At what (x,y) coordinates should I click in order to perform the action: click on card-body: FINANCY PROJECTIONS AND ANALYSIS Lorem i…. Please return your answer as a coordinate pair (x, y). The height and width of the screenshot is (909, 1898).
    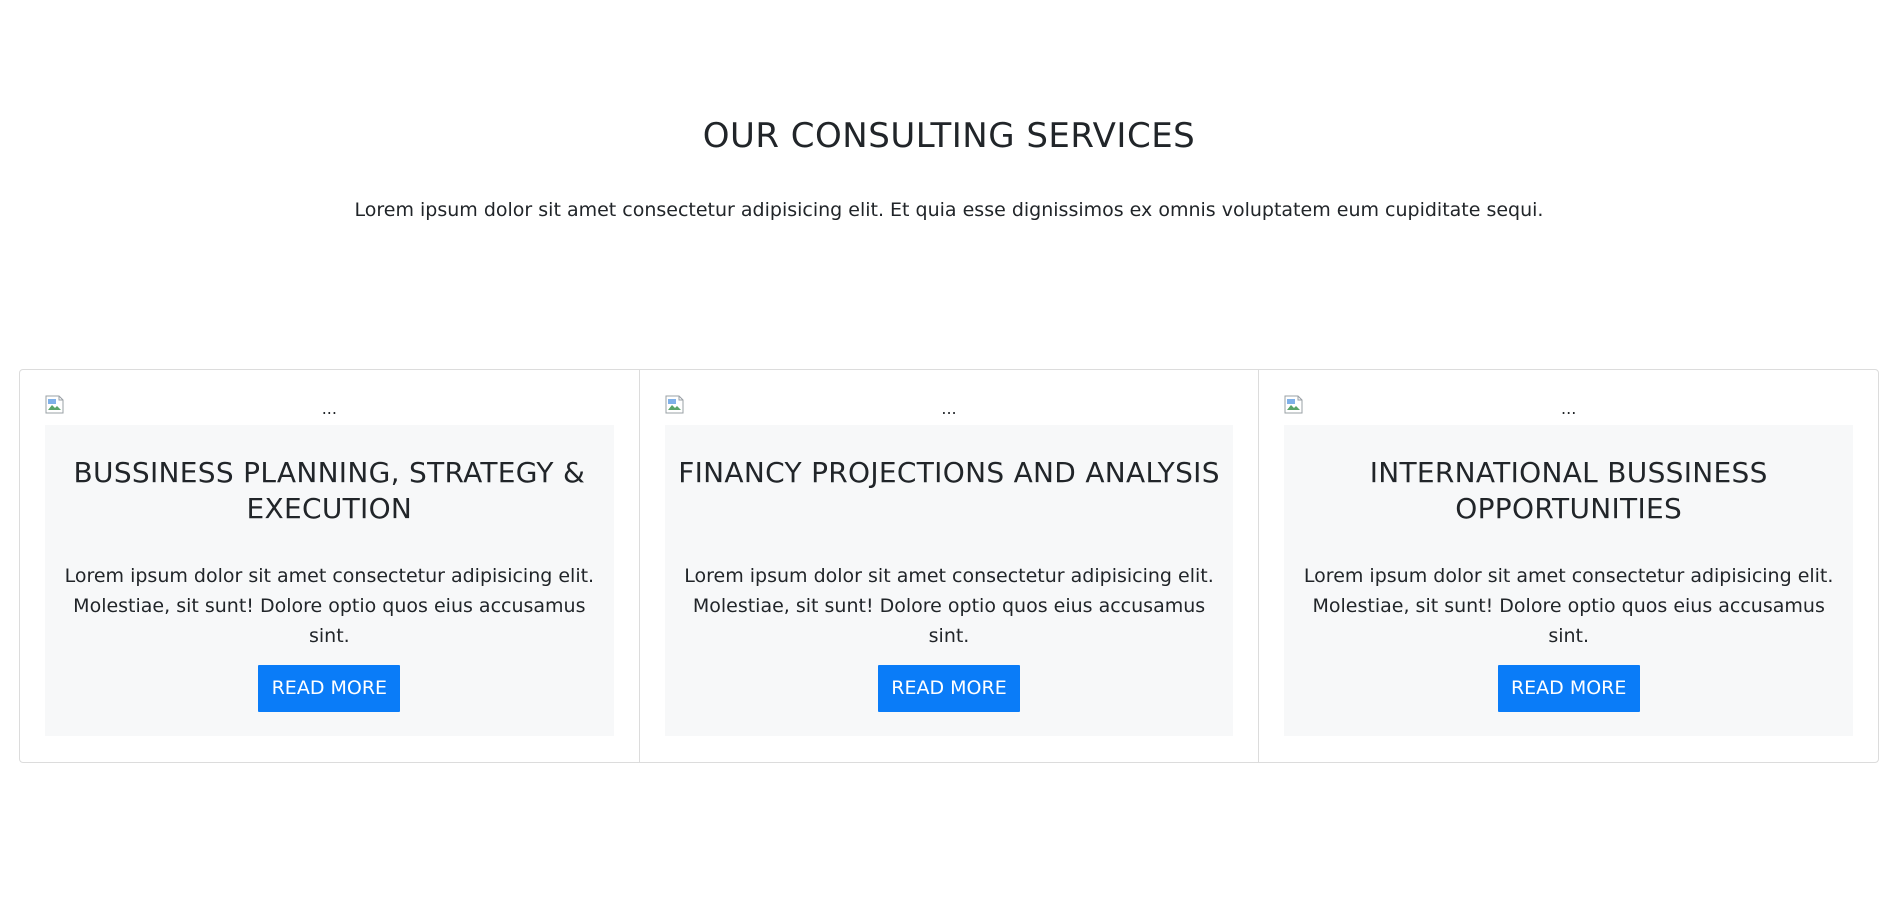
    Looking at the image, I should click on (949, 580).